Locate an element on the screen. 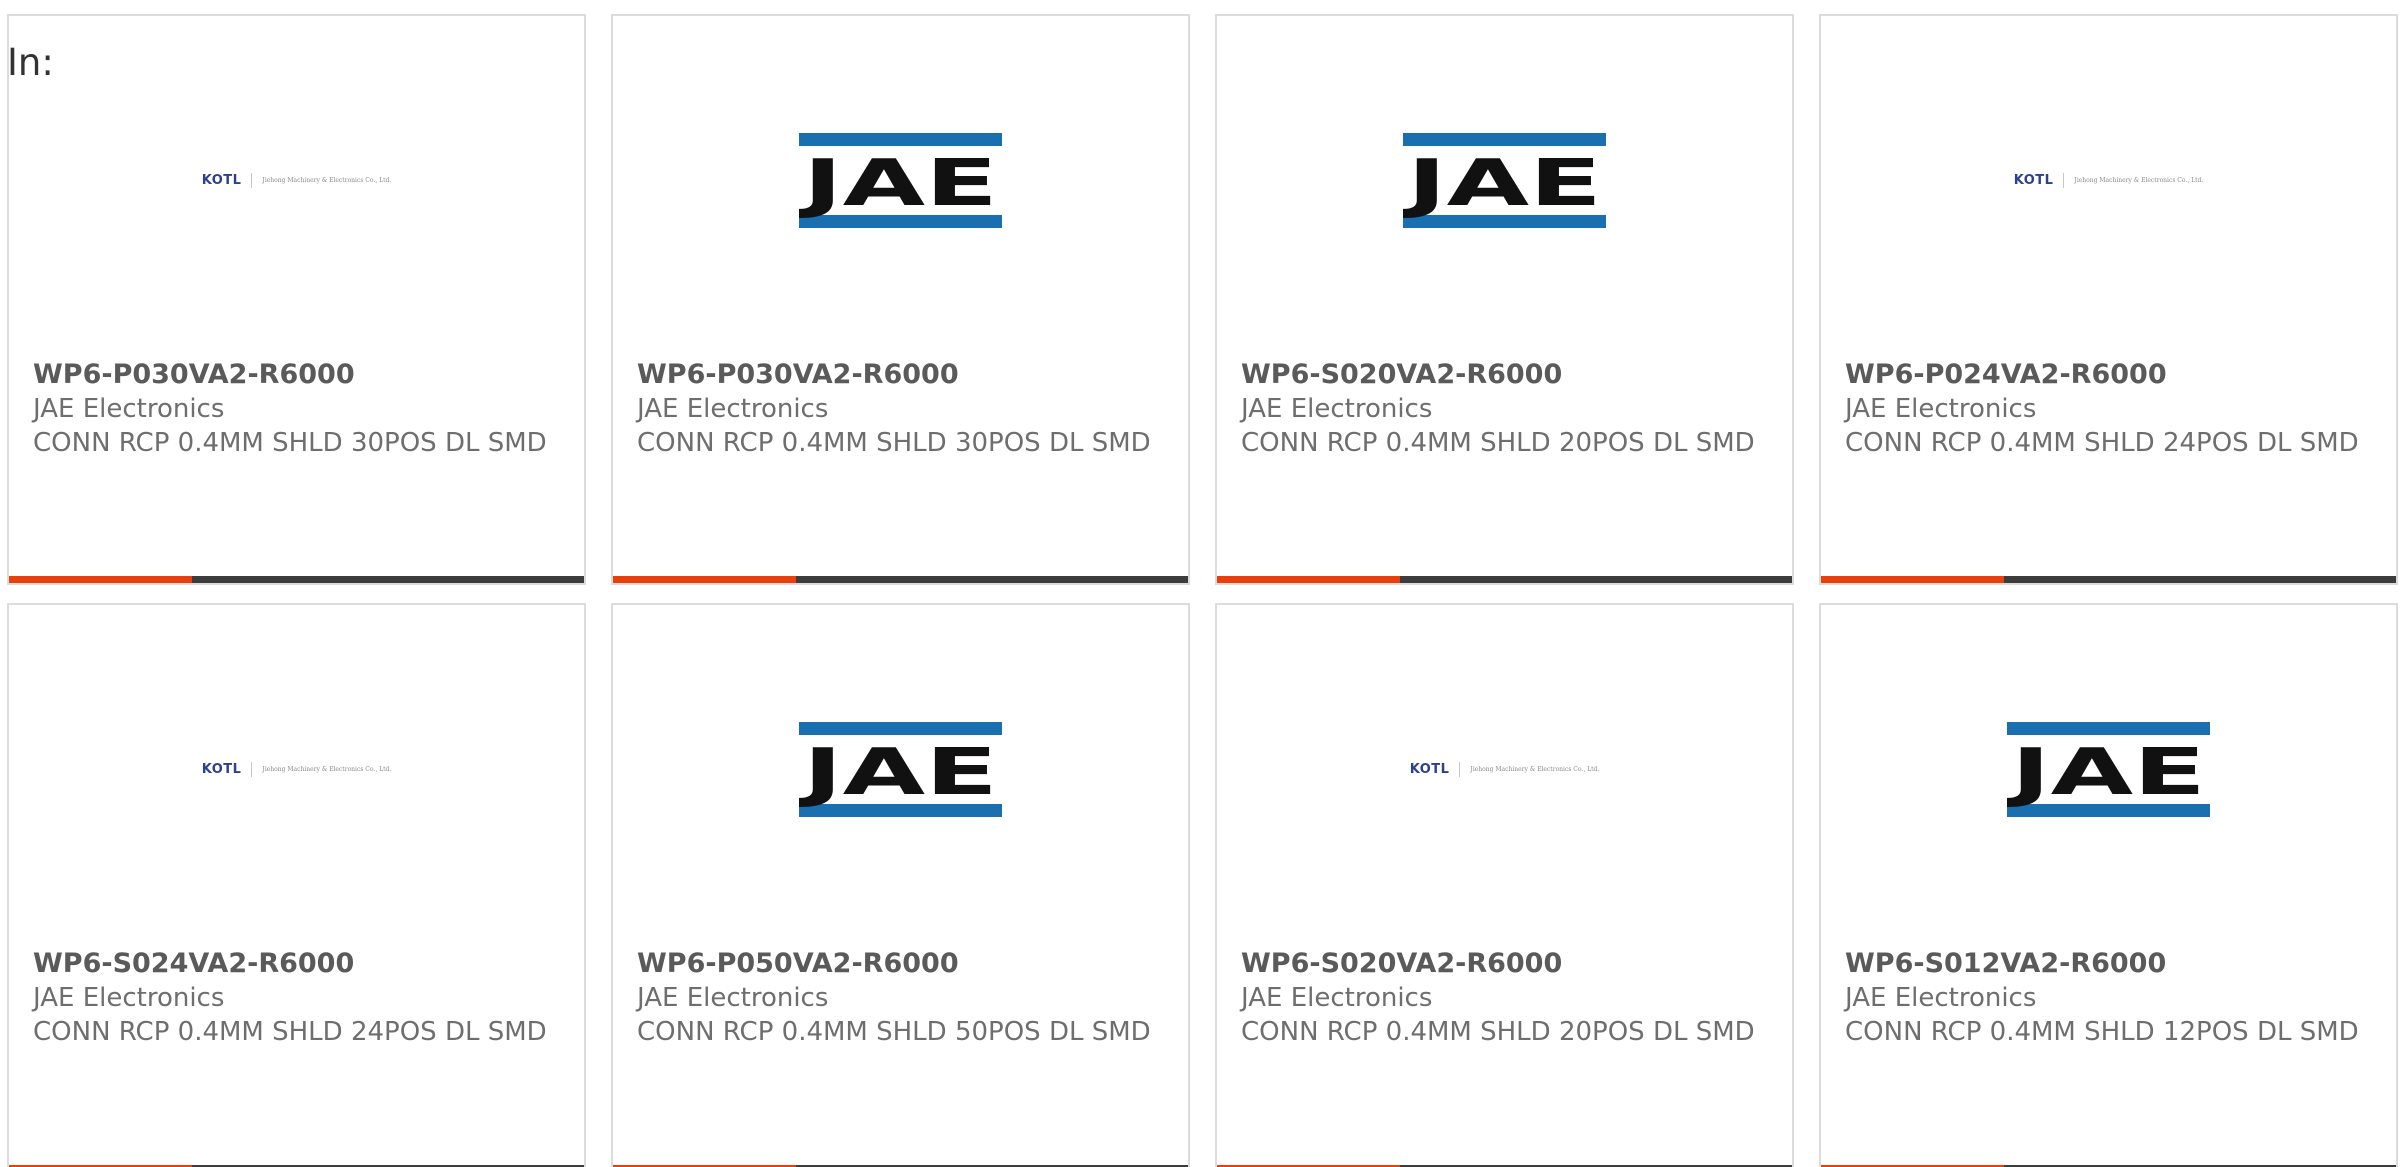 This screenshot has width=2400, height=1167. product-description: CONN RCP 0.4MM SHLD 50POS DL SMD is located at coordinates (894, 1032).